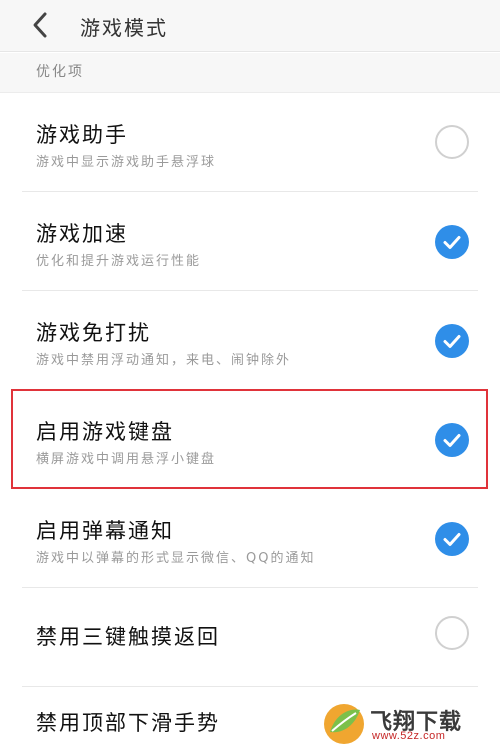 The height and width of the screenshot is (750, 500). I want to click on setting-title: 游戏免打扰, so click(93, 333).